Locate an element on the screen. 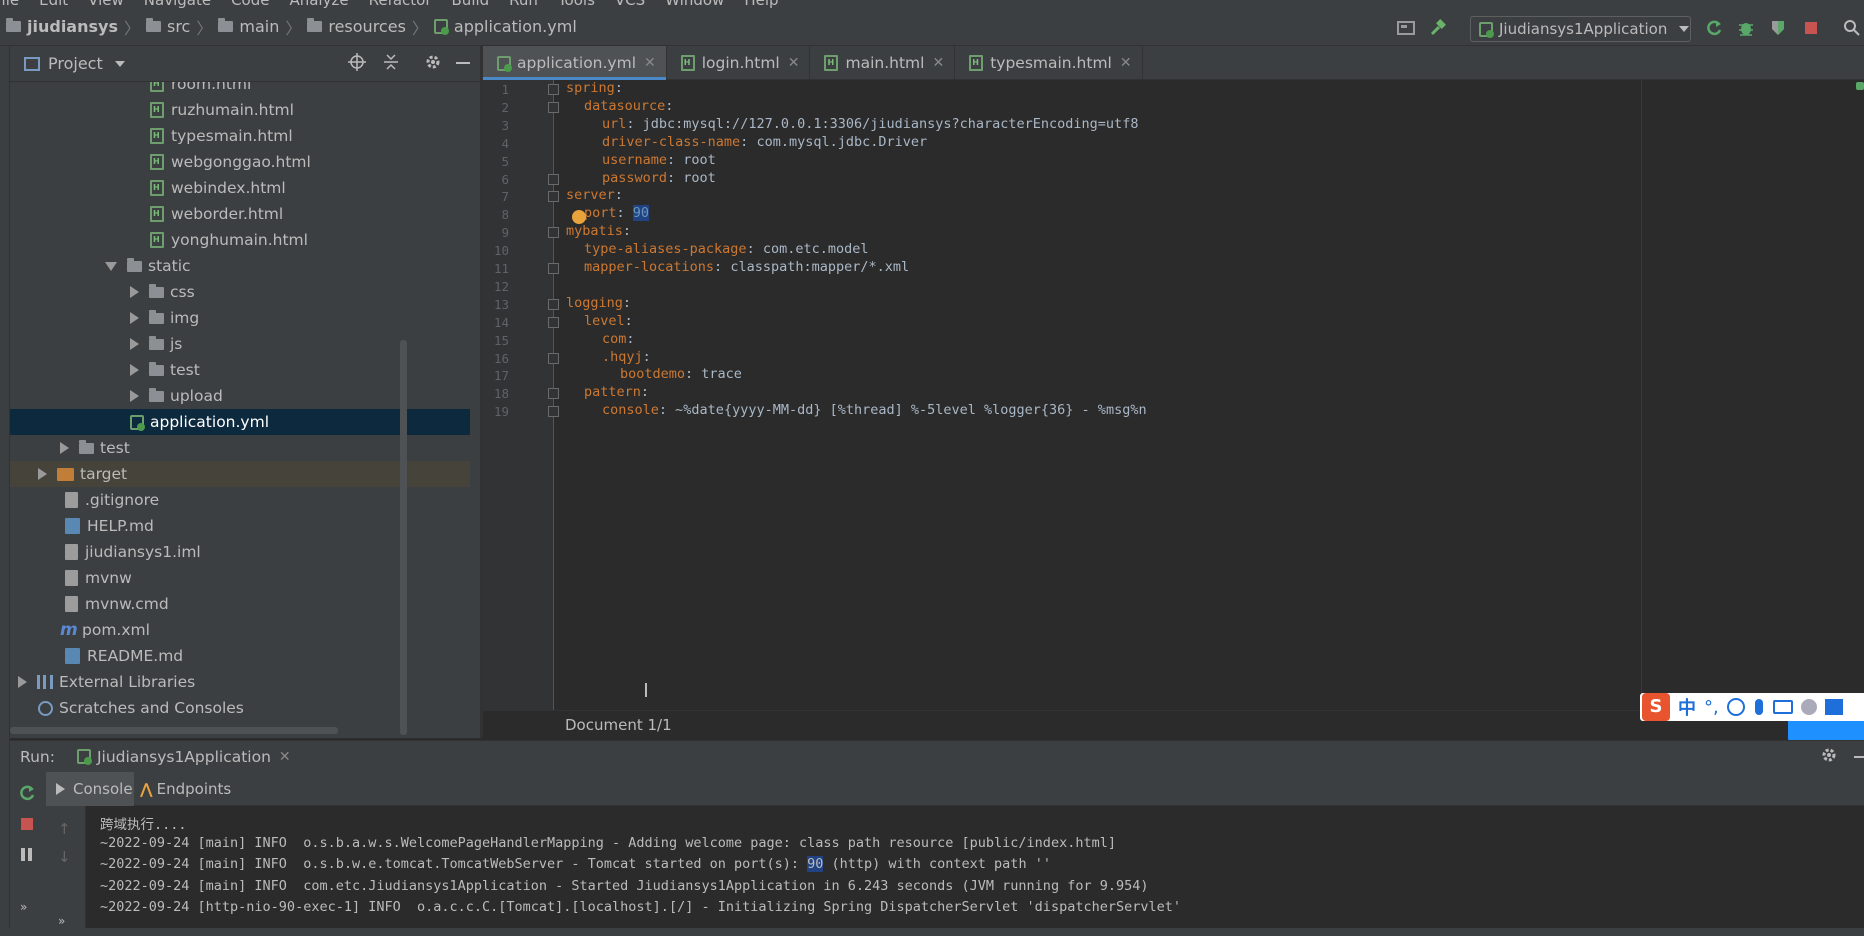 The image size is (1864, 936). menu-item: File is located at coordinates (9, 4).